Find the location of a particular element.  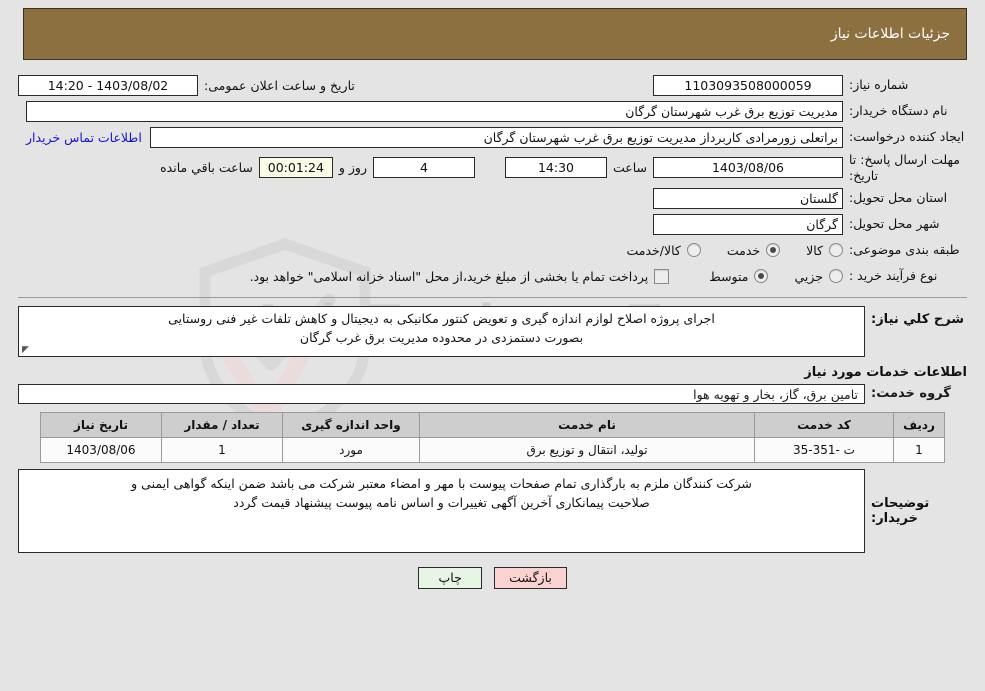

radio-icon-kala-khedmat is located at coordinates (693, 250).